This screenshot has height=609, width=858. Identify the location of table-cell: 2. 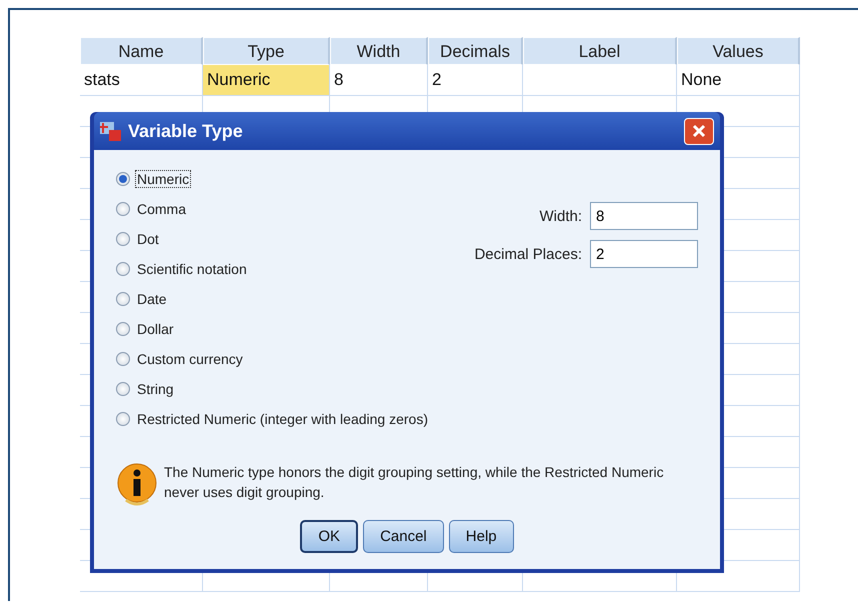
(475, 80).